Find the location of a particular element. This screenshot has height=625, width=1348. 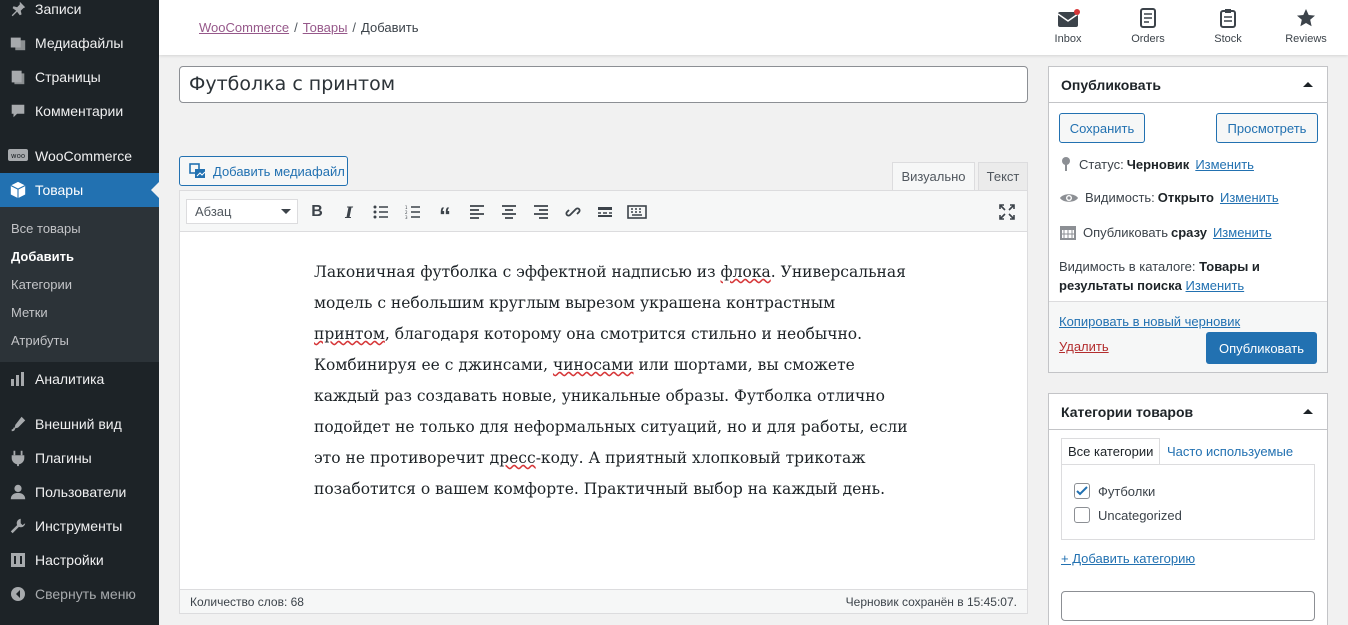

category-item: Футболки is located at coordinates (1114, 491).